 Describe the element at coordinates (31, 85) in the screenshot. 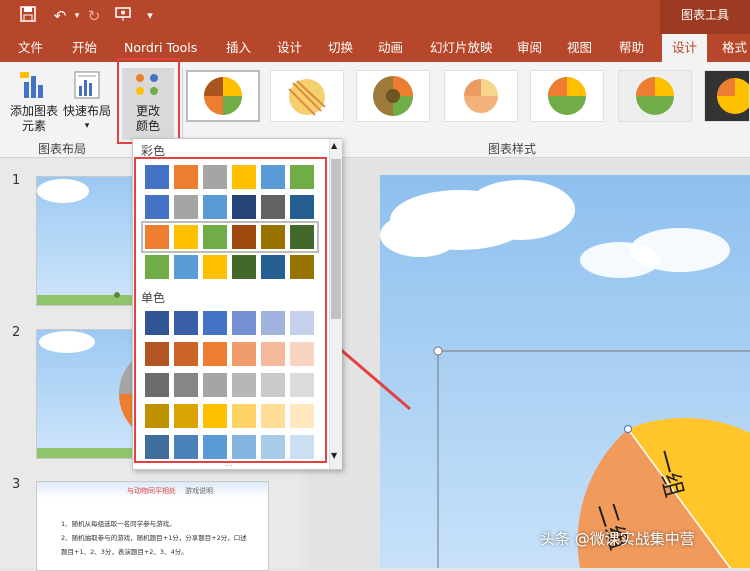

I see `add-chart-element-icon` at that location.